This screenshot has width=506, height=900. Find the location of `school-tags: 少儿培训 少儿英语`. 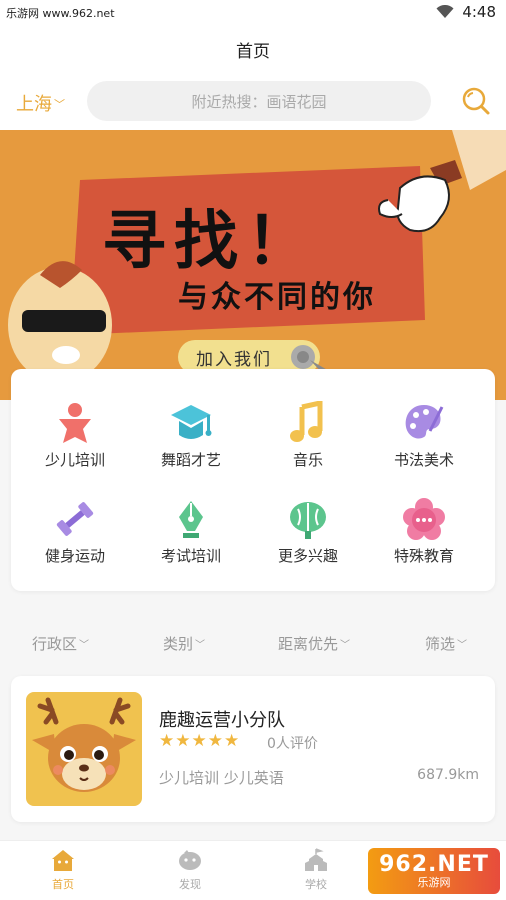

school-tags: 少儿培训 少儿英语 is located at coordinates (221, 778).